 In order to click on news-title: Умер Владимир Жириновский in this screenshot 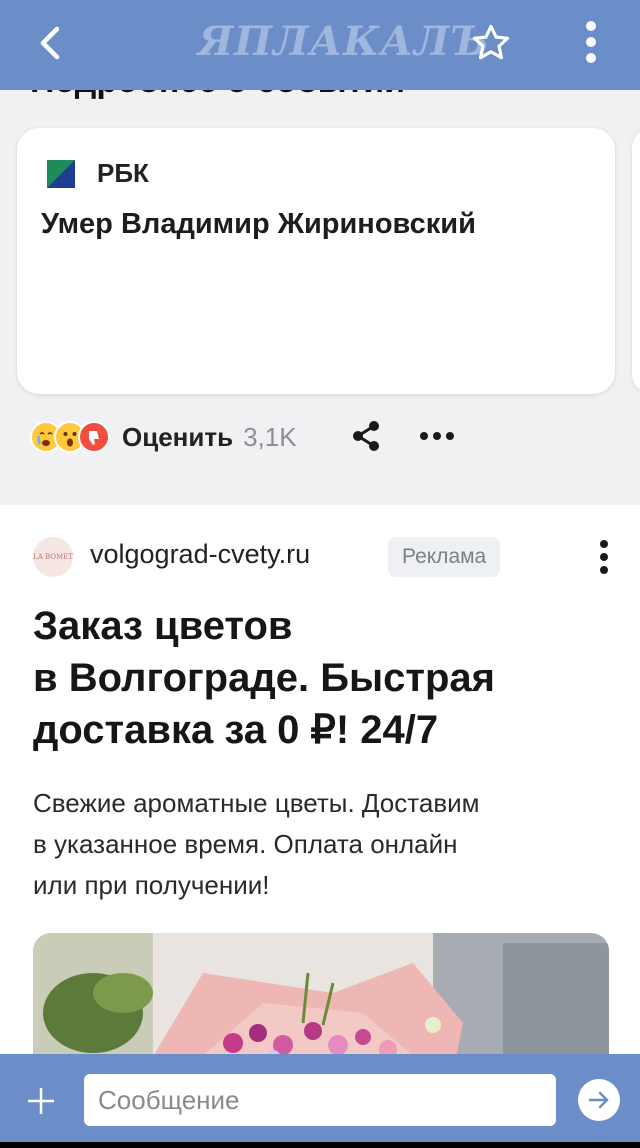, I will do `click(258, 224)`.